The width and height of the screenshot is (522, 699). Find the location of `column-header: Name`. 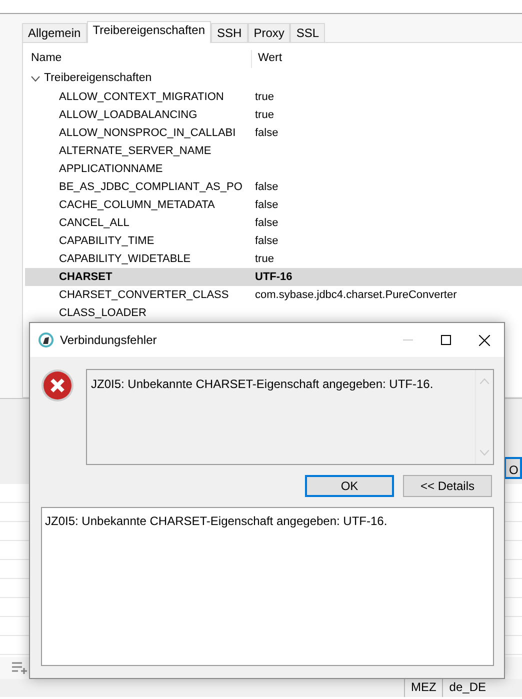

column-header: Name is located at coordinates (138, 59).